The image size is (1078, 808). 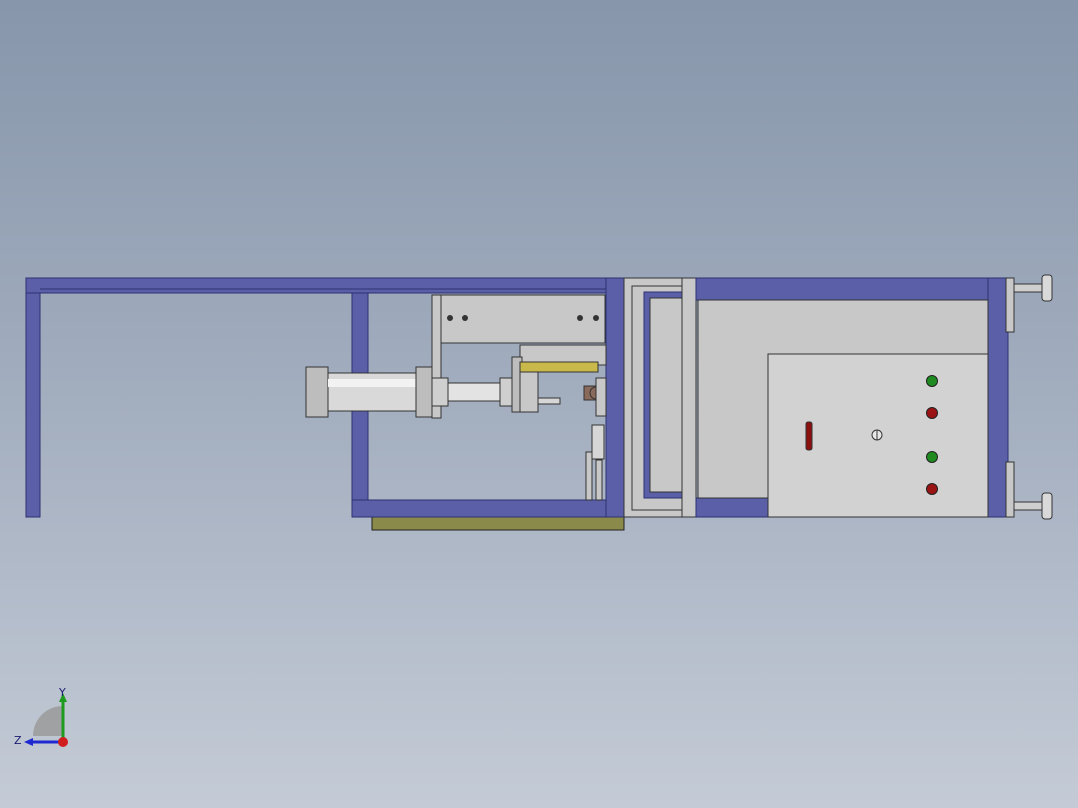 What do you see at coordinates (63, 742) in the screenshot?
I see `x-axis-dot` at bounding box center [63, 742].